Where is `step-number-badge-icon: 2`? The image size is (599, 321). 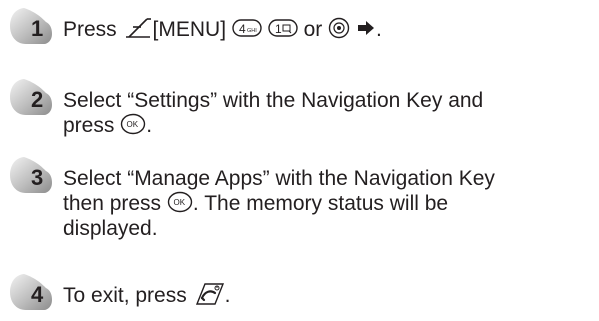
step-number-badge-icon: 2 is located at coordinates (32, 97).